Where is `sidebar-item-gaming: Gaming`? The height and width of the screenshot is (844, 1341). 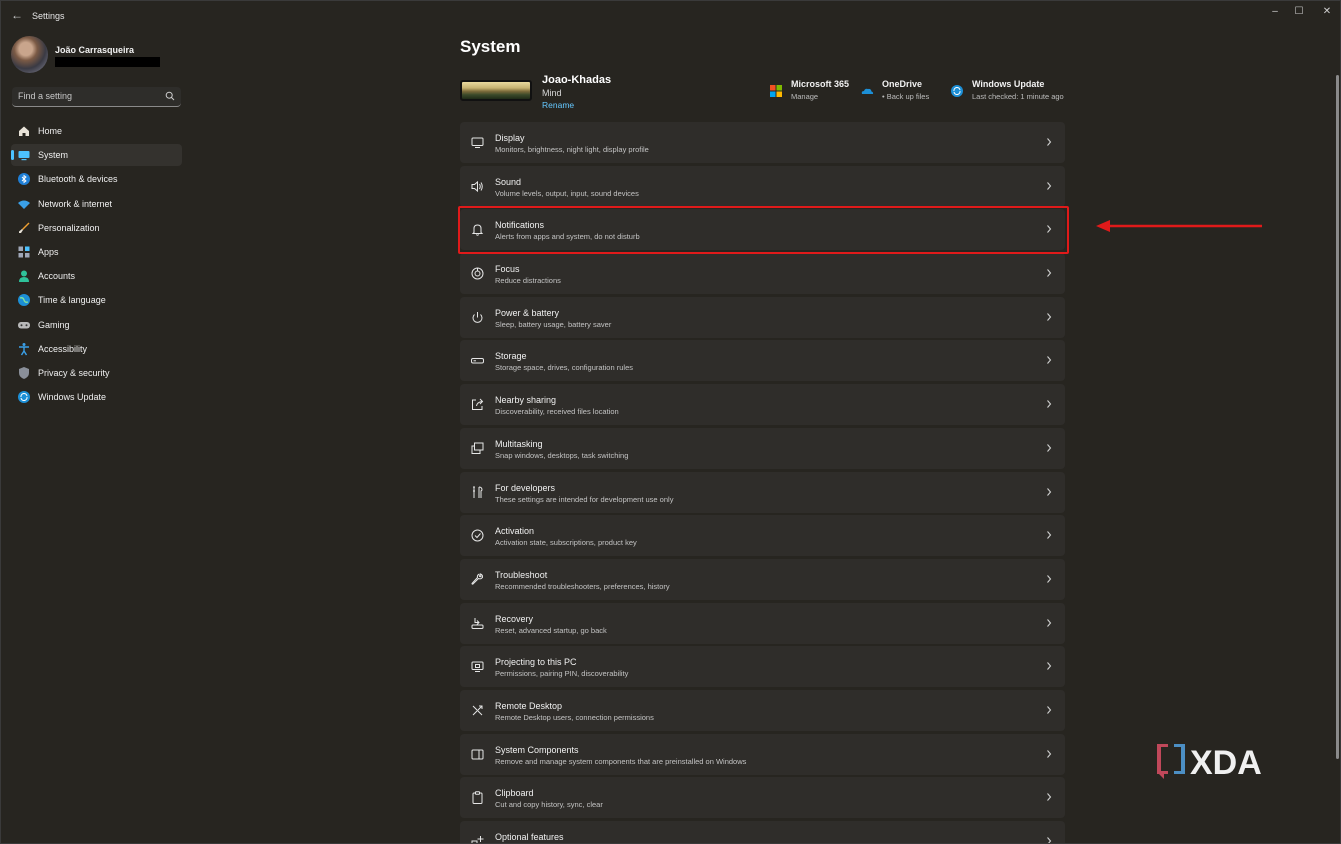 sidebar-item-gaming: Gaming is located at coordinates (96, 325).